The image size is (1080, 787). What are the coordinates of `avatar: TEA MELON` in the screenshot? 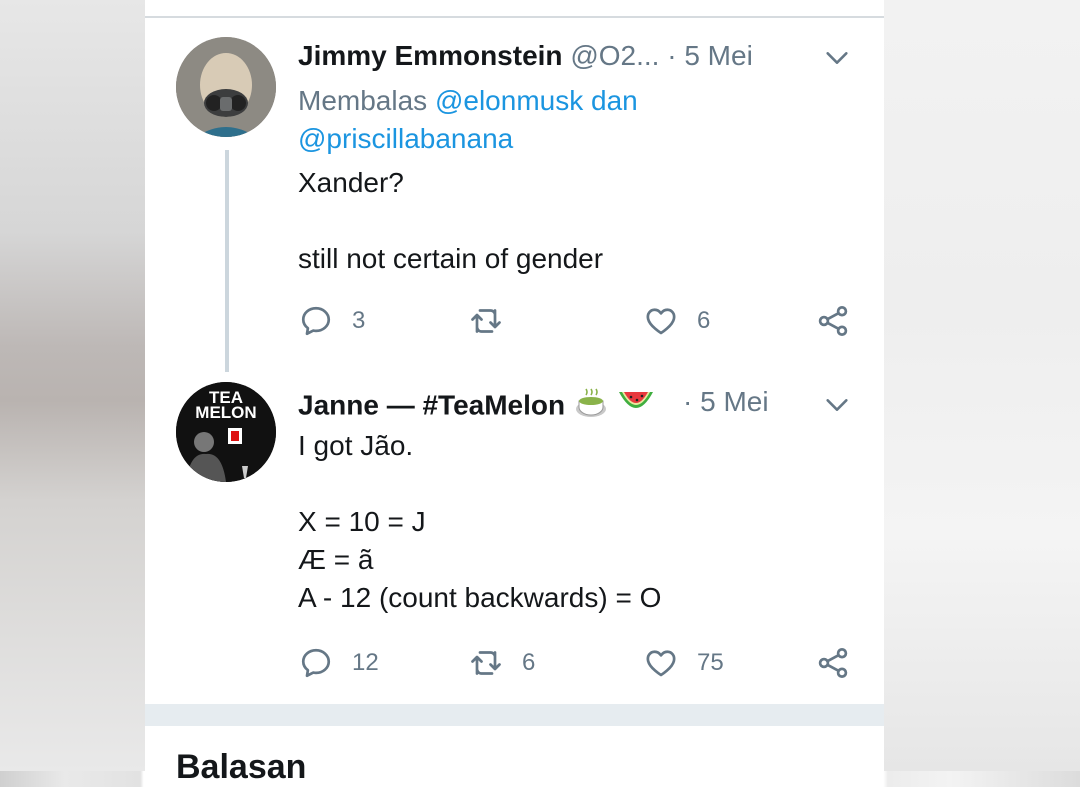 It's located at (226, 432).